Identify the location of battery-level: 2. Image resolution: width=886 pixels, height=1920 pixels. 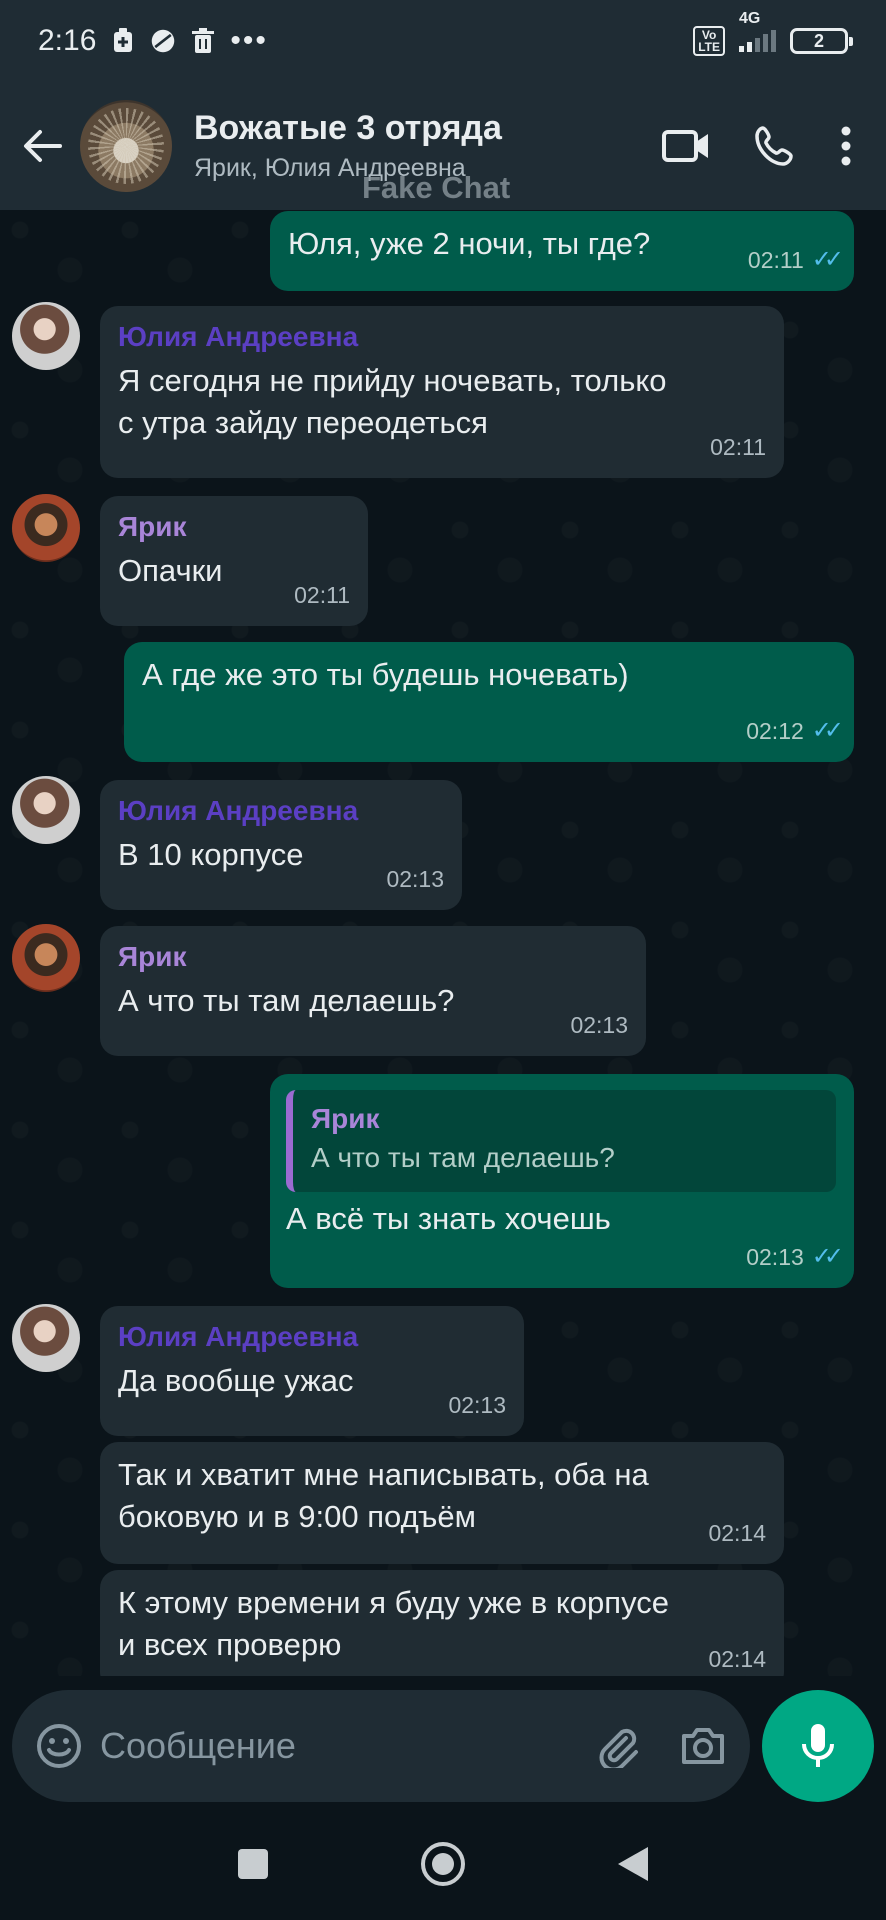
(818, 40).